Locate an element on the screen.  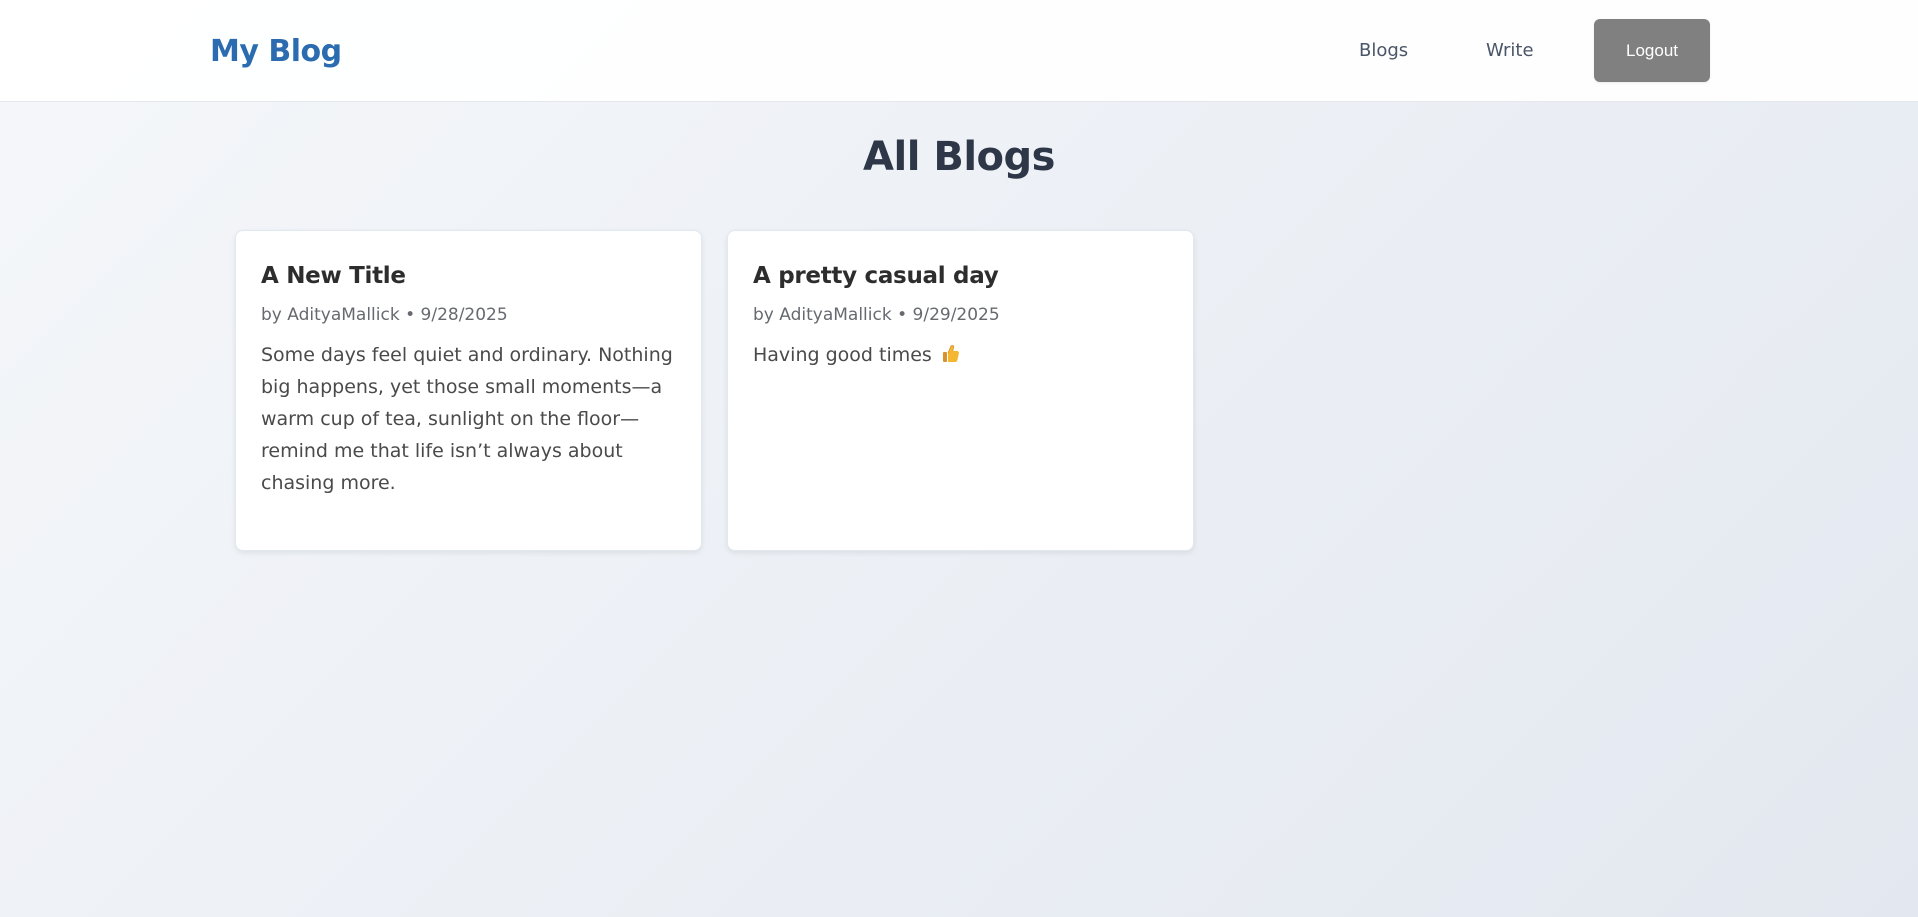
blog-card-excerpt-line: Having good times is located at coordinates (960, 356).